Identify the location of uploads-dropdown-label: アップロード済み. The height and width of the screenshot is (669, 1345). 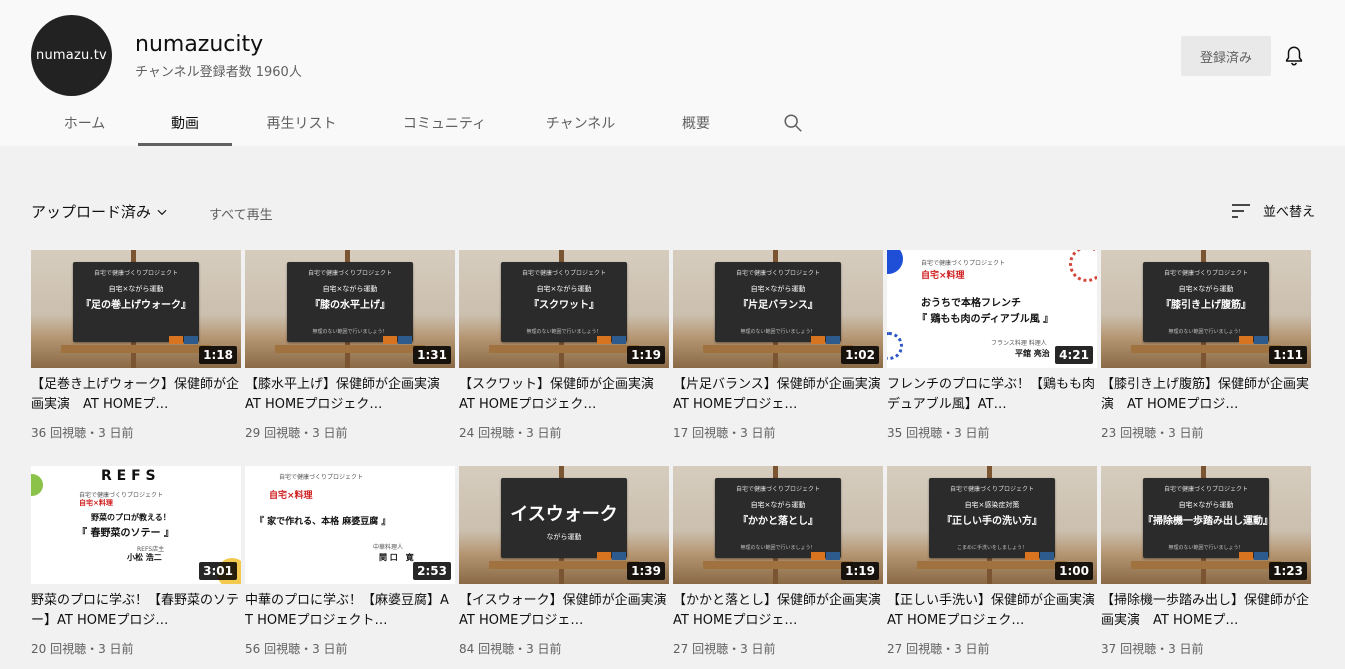
(91, 212).